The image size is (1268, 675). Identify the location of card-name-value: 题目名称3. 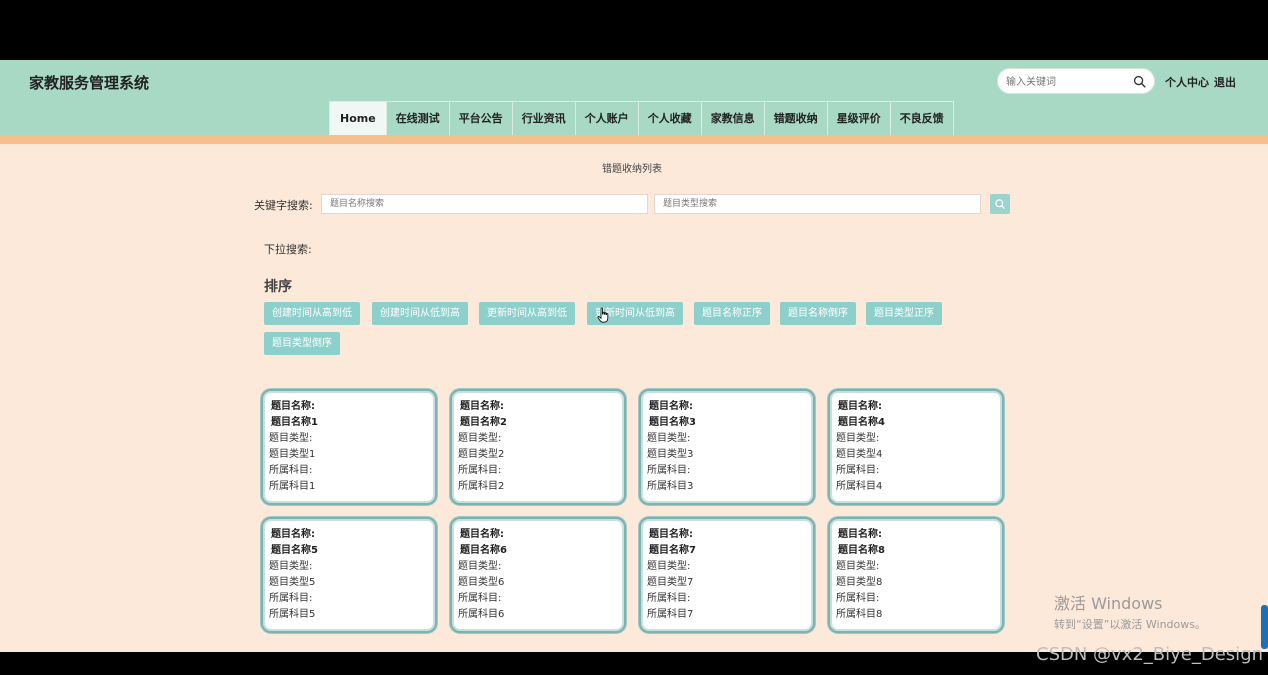
(672, 422).